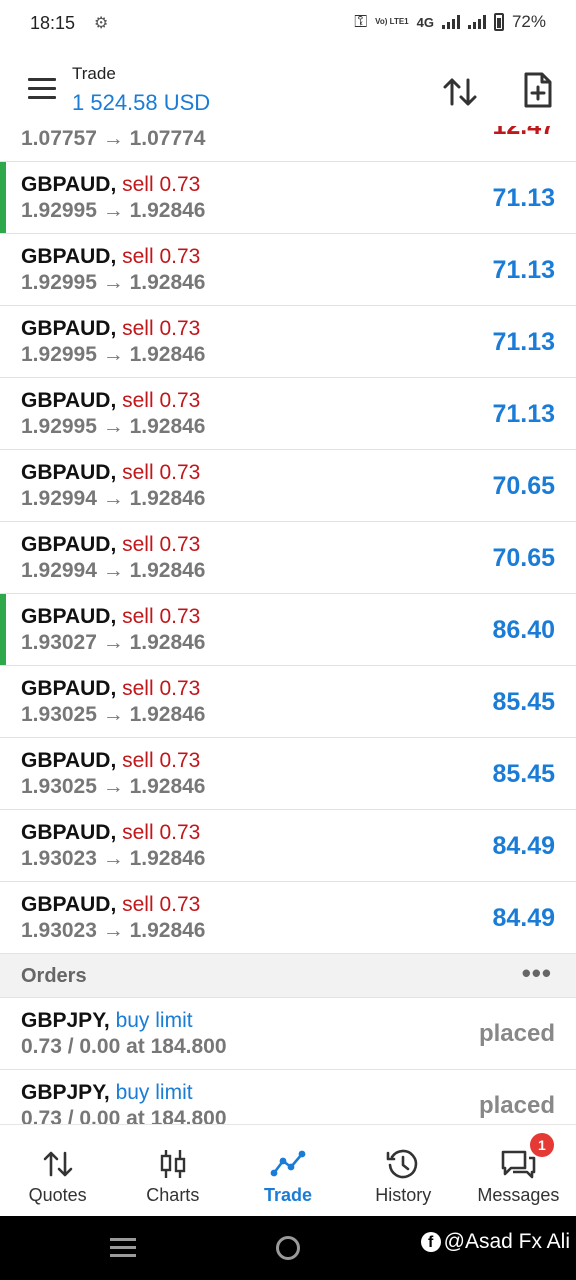  Describe the element at coordinates (541, 1145) in the screenshot. I see `unread-badge: 1` at that location.